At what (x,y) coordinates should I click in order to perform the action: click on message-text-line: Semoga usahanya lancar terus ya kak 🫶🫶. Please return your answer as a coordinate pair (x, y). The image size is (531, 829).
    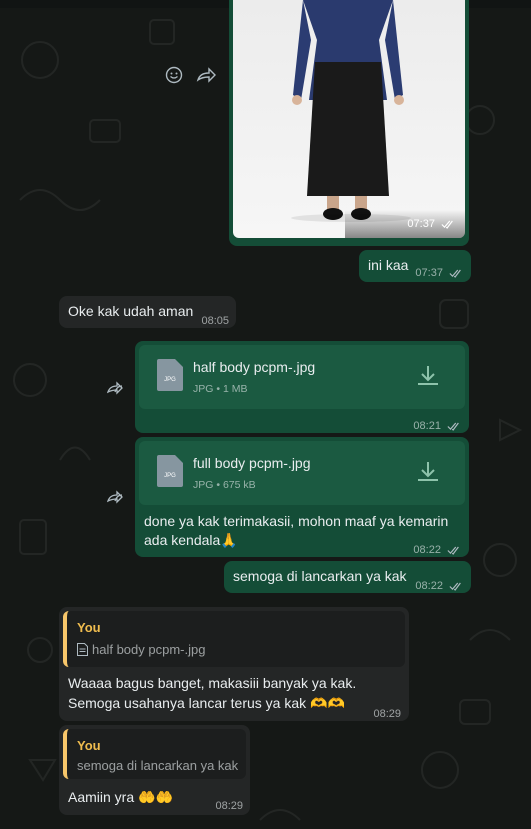
    Looking at the image, I should click on (206, 703).